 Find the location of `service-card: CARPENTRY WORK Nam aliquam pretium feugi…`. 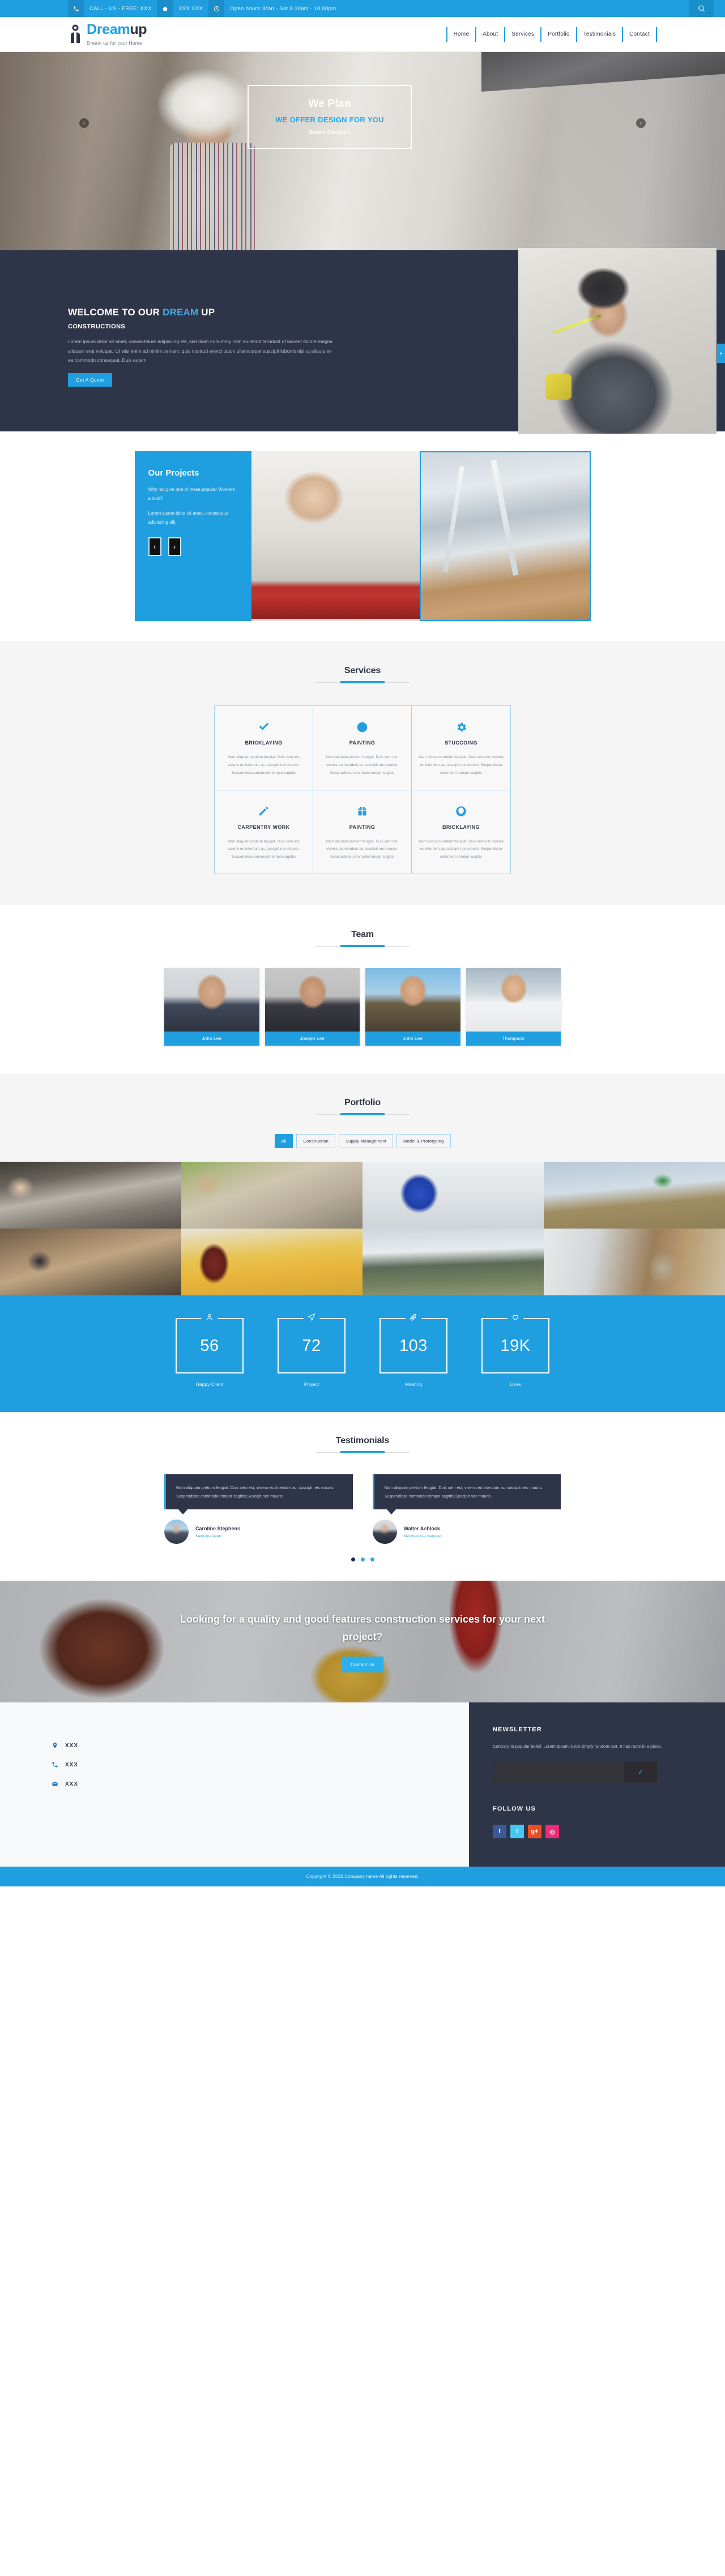

service-card: CARPENTRY WORK Nam aliquam pretium feugi… is located at coordinates (264, 832).